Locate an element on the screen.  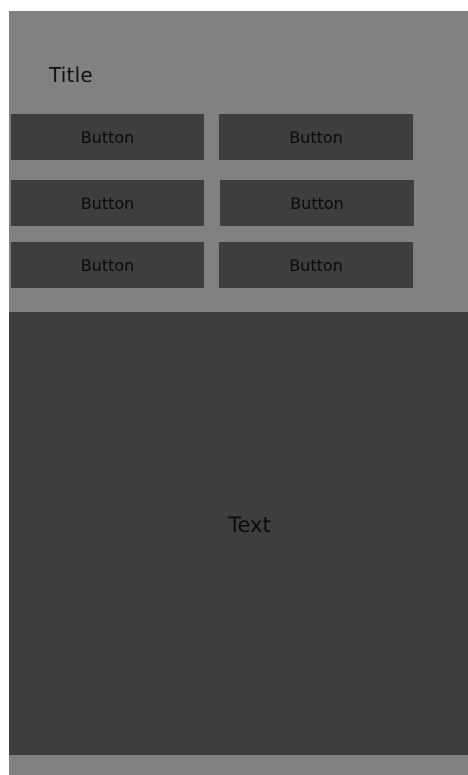
button-4: Button is located at coordinates (317, 203).